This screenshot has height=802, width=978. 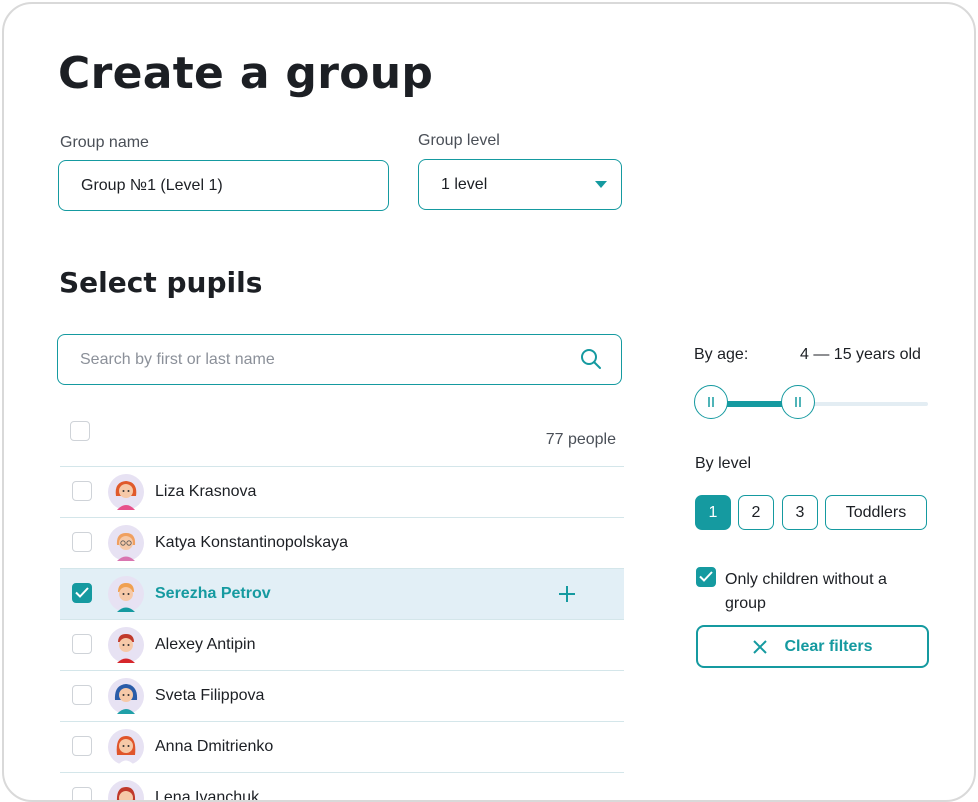 What do you see at coordinates (80, 431) in the screenshot?
I see `select-all-checkbox` at bounding box center [80, 431].